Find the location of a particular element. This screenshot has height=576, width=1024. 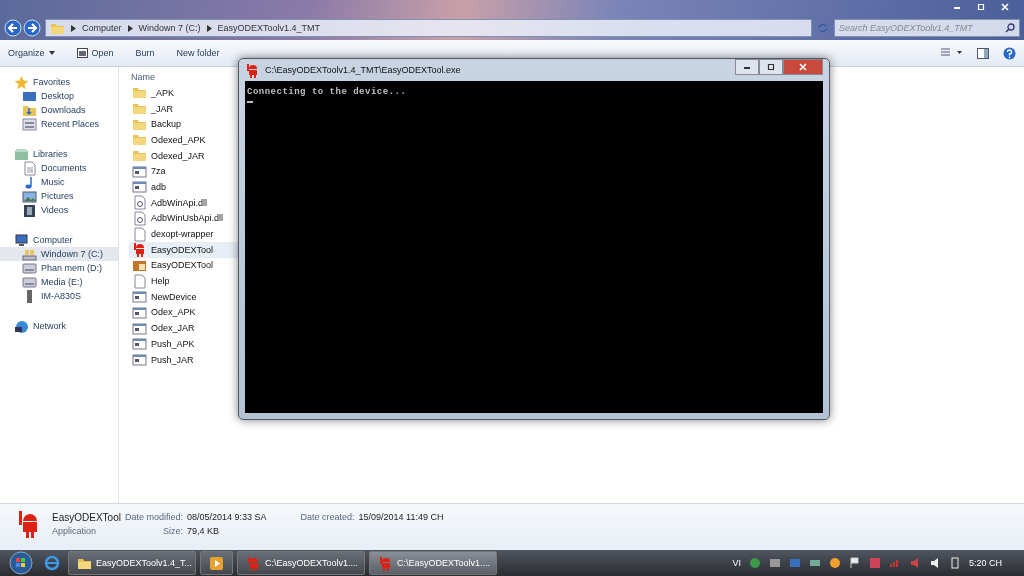

sidebar-item: Pictures is located at coordinates (59, 196).